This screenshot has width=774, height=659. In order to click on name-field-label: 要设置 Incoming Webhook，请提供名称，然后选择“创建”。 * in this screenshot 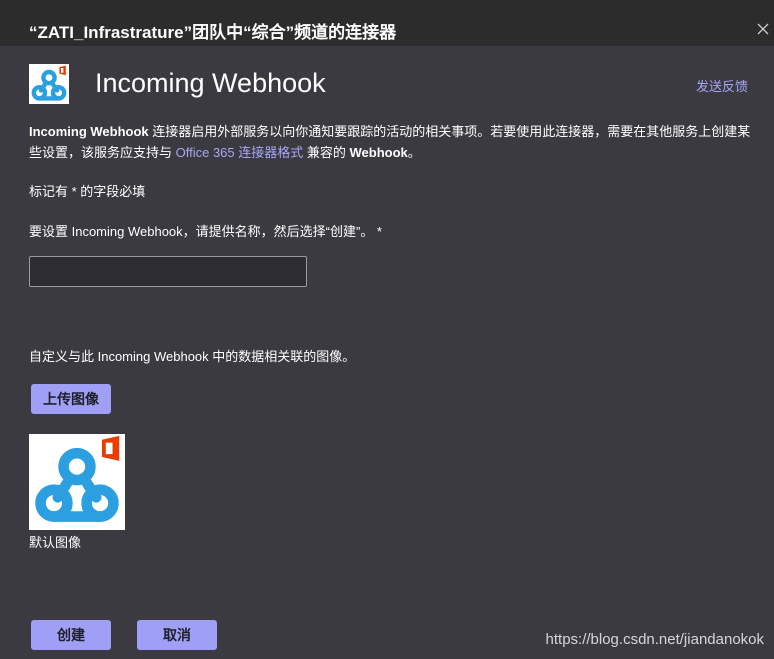, I will do `click(205, 231)`.